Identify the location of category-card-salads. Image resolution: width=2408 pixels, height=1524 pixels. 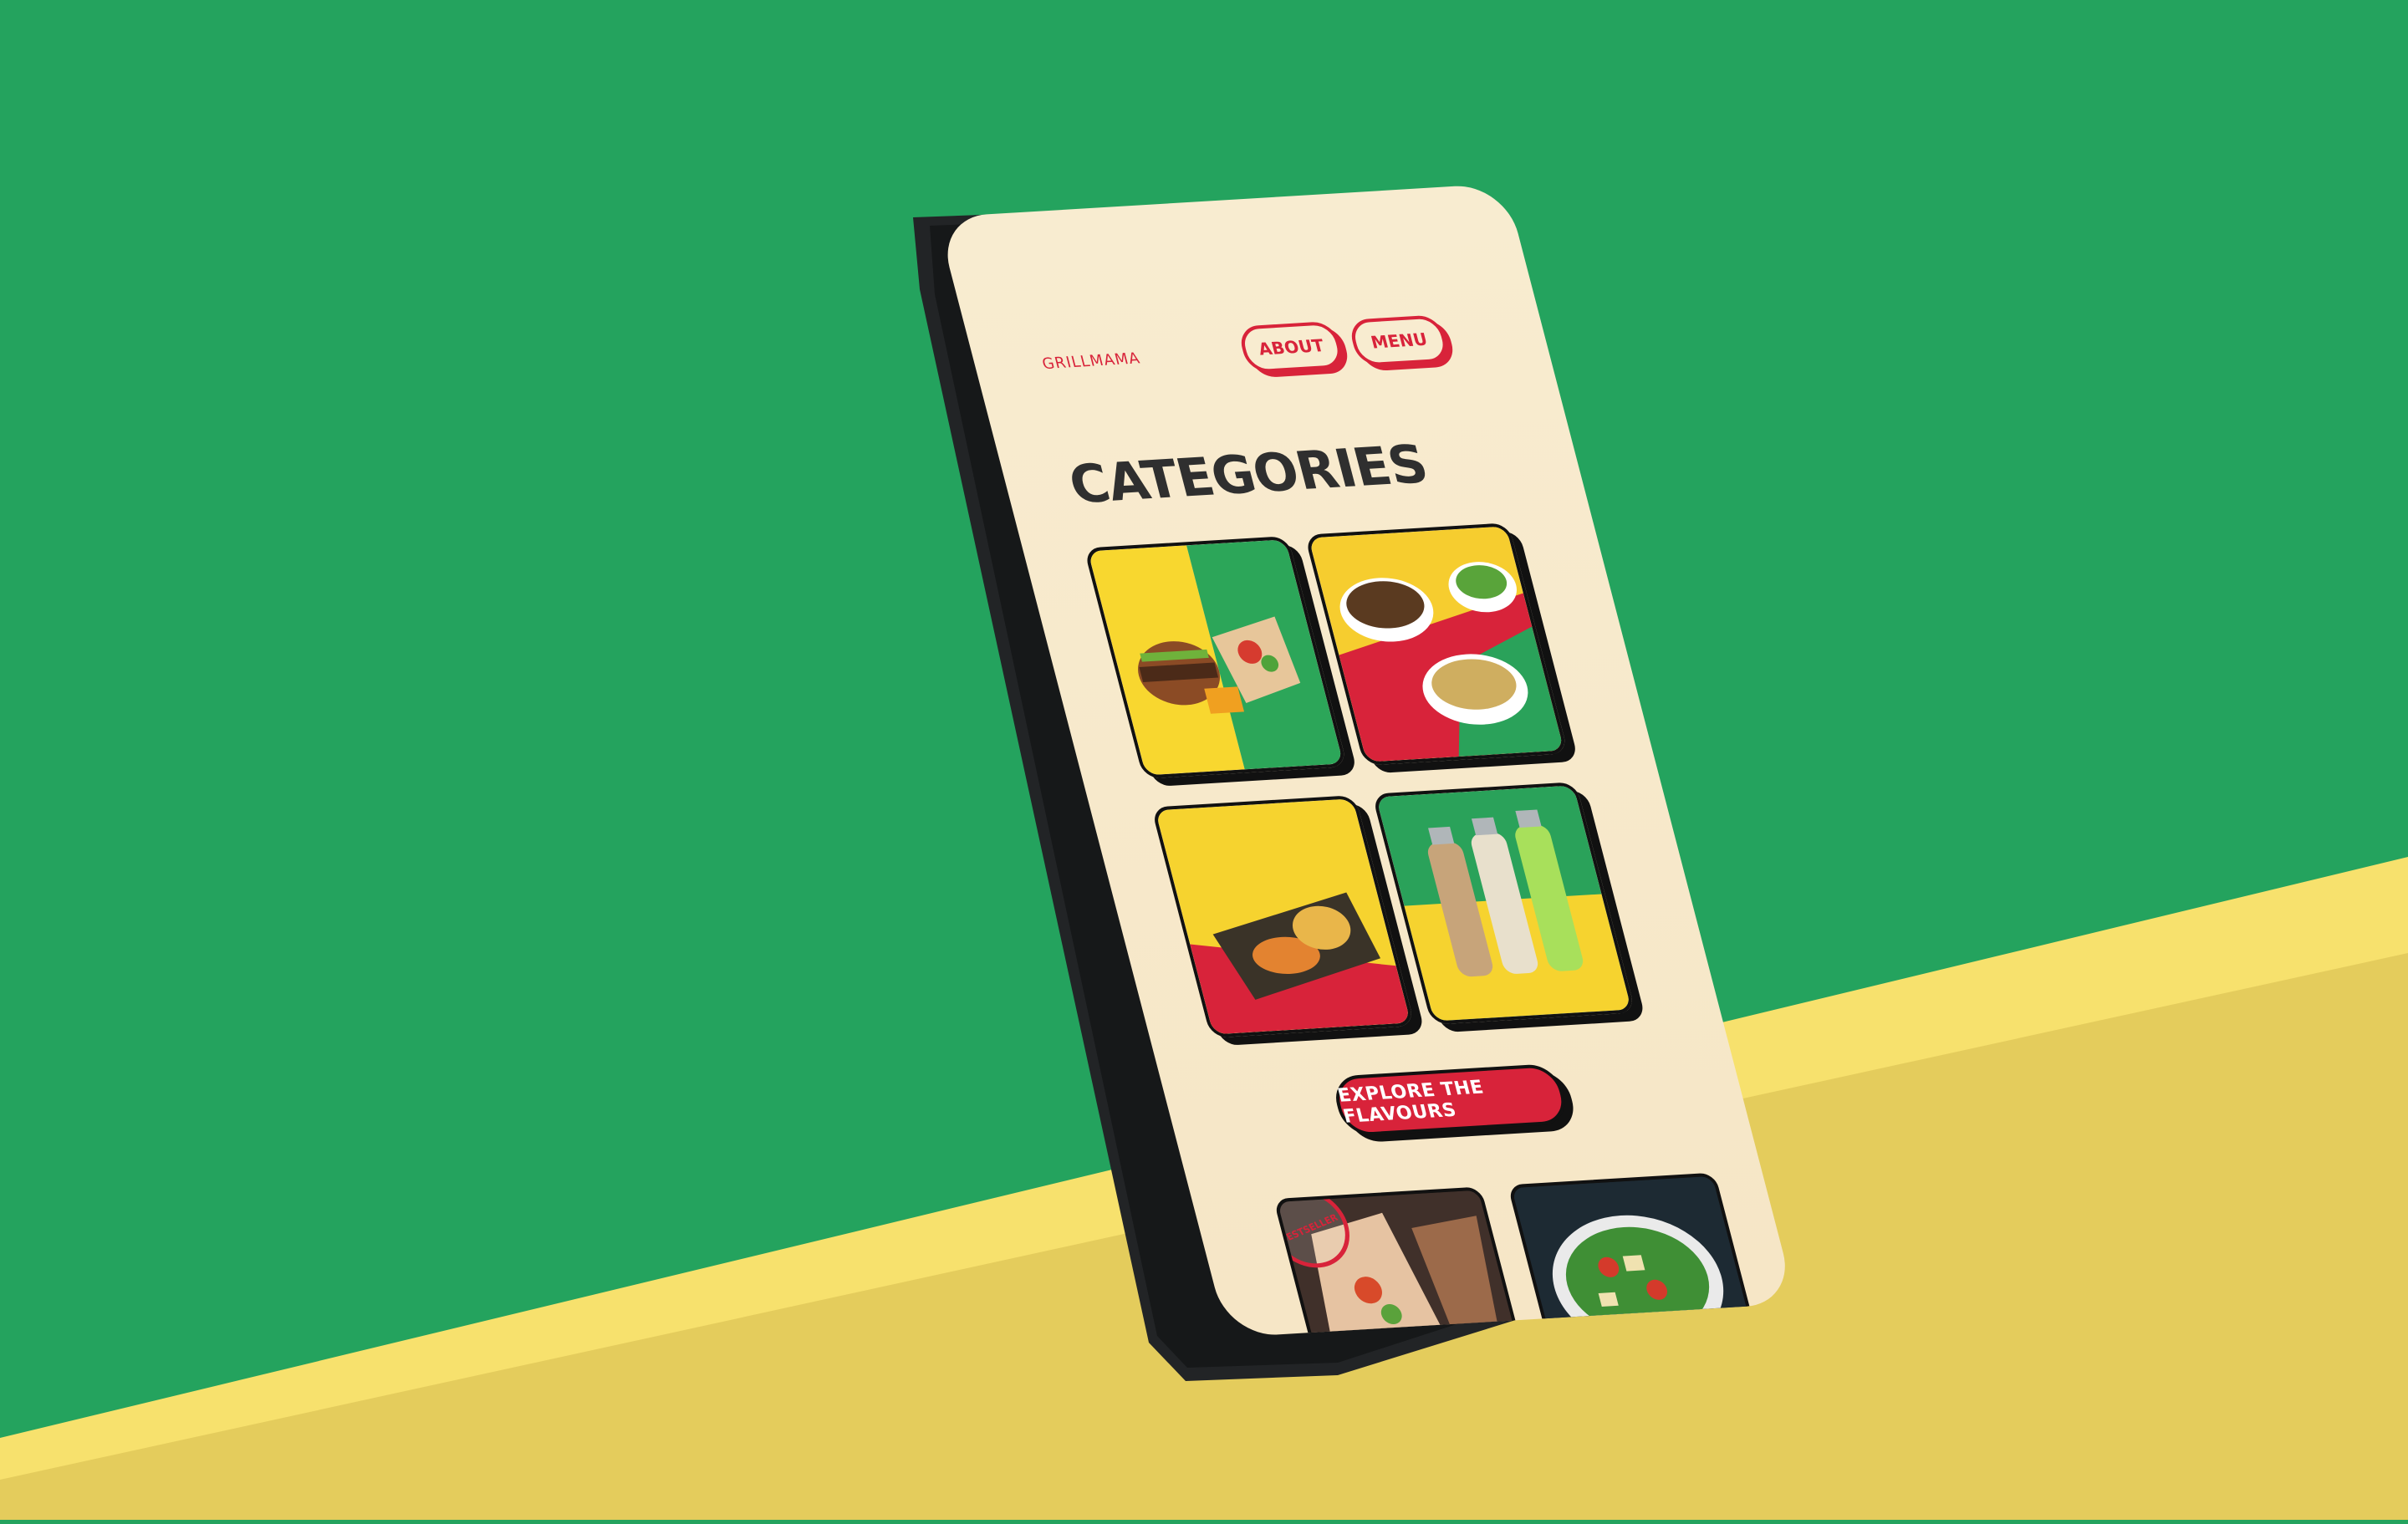
(1436, 644).